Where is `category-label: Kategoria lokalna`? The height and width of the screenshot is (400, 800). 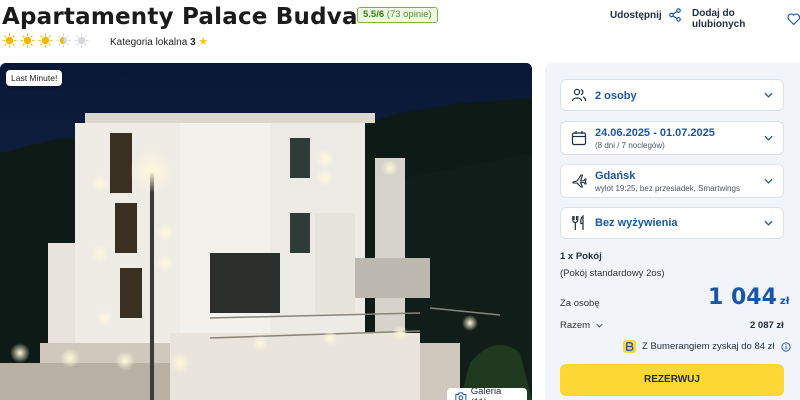
category-label: Kategoria lokalna is located at coordinates (149, 42).